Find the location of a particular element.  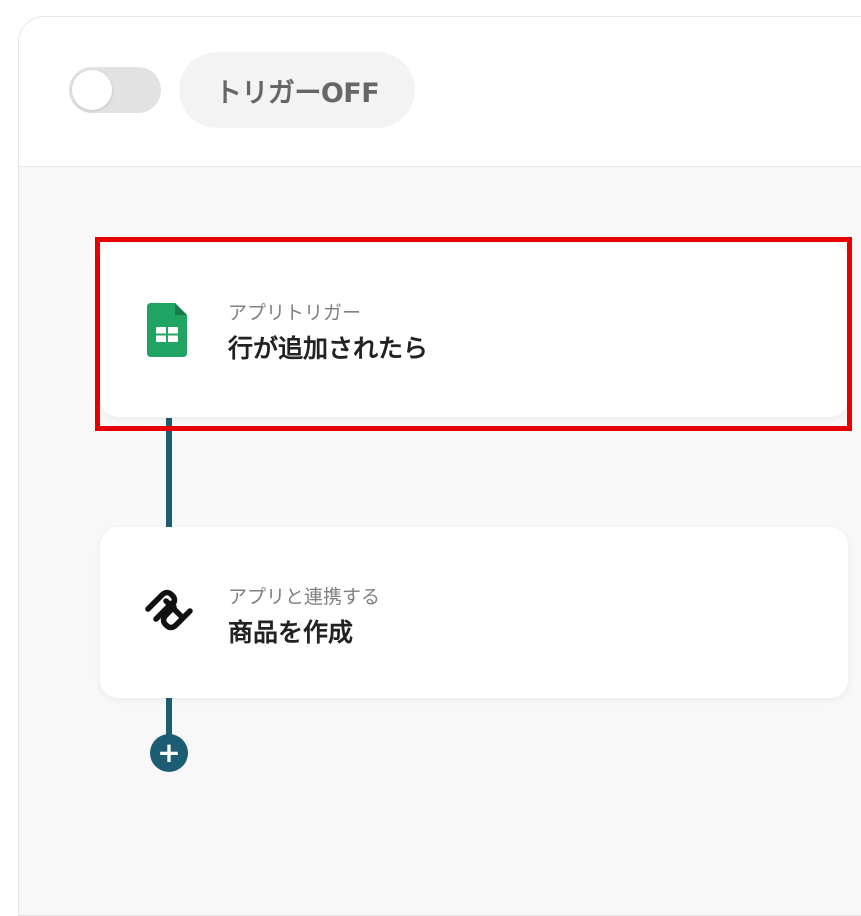

squarespace-icon is located at coordinates (169, 612).